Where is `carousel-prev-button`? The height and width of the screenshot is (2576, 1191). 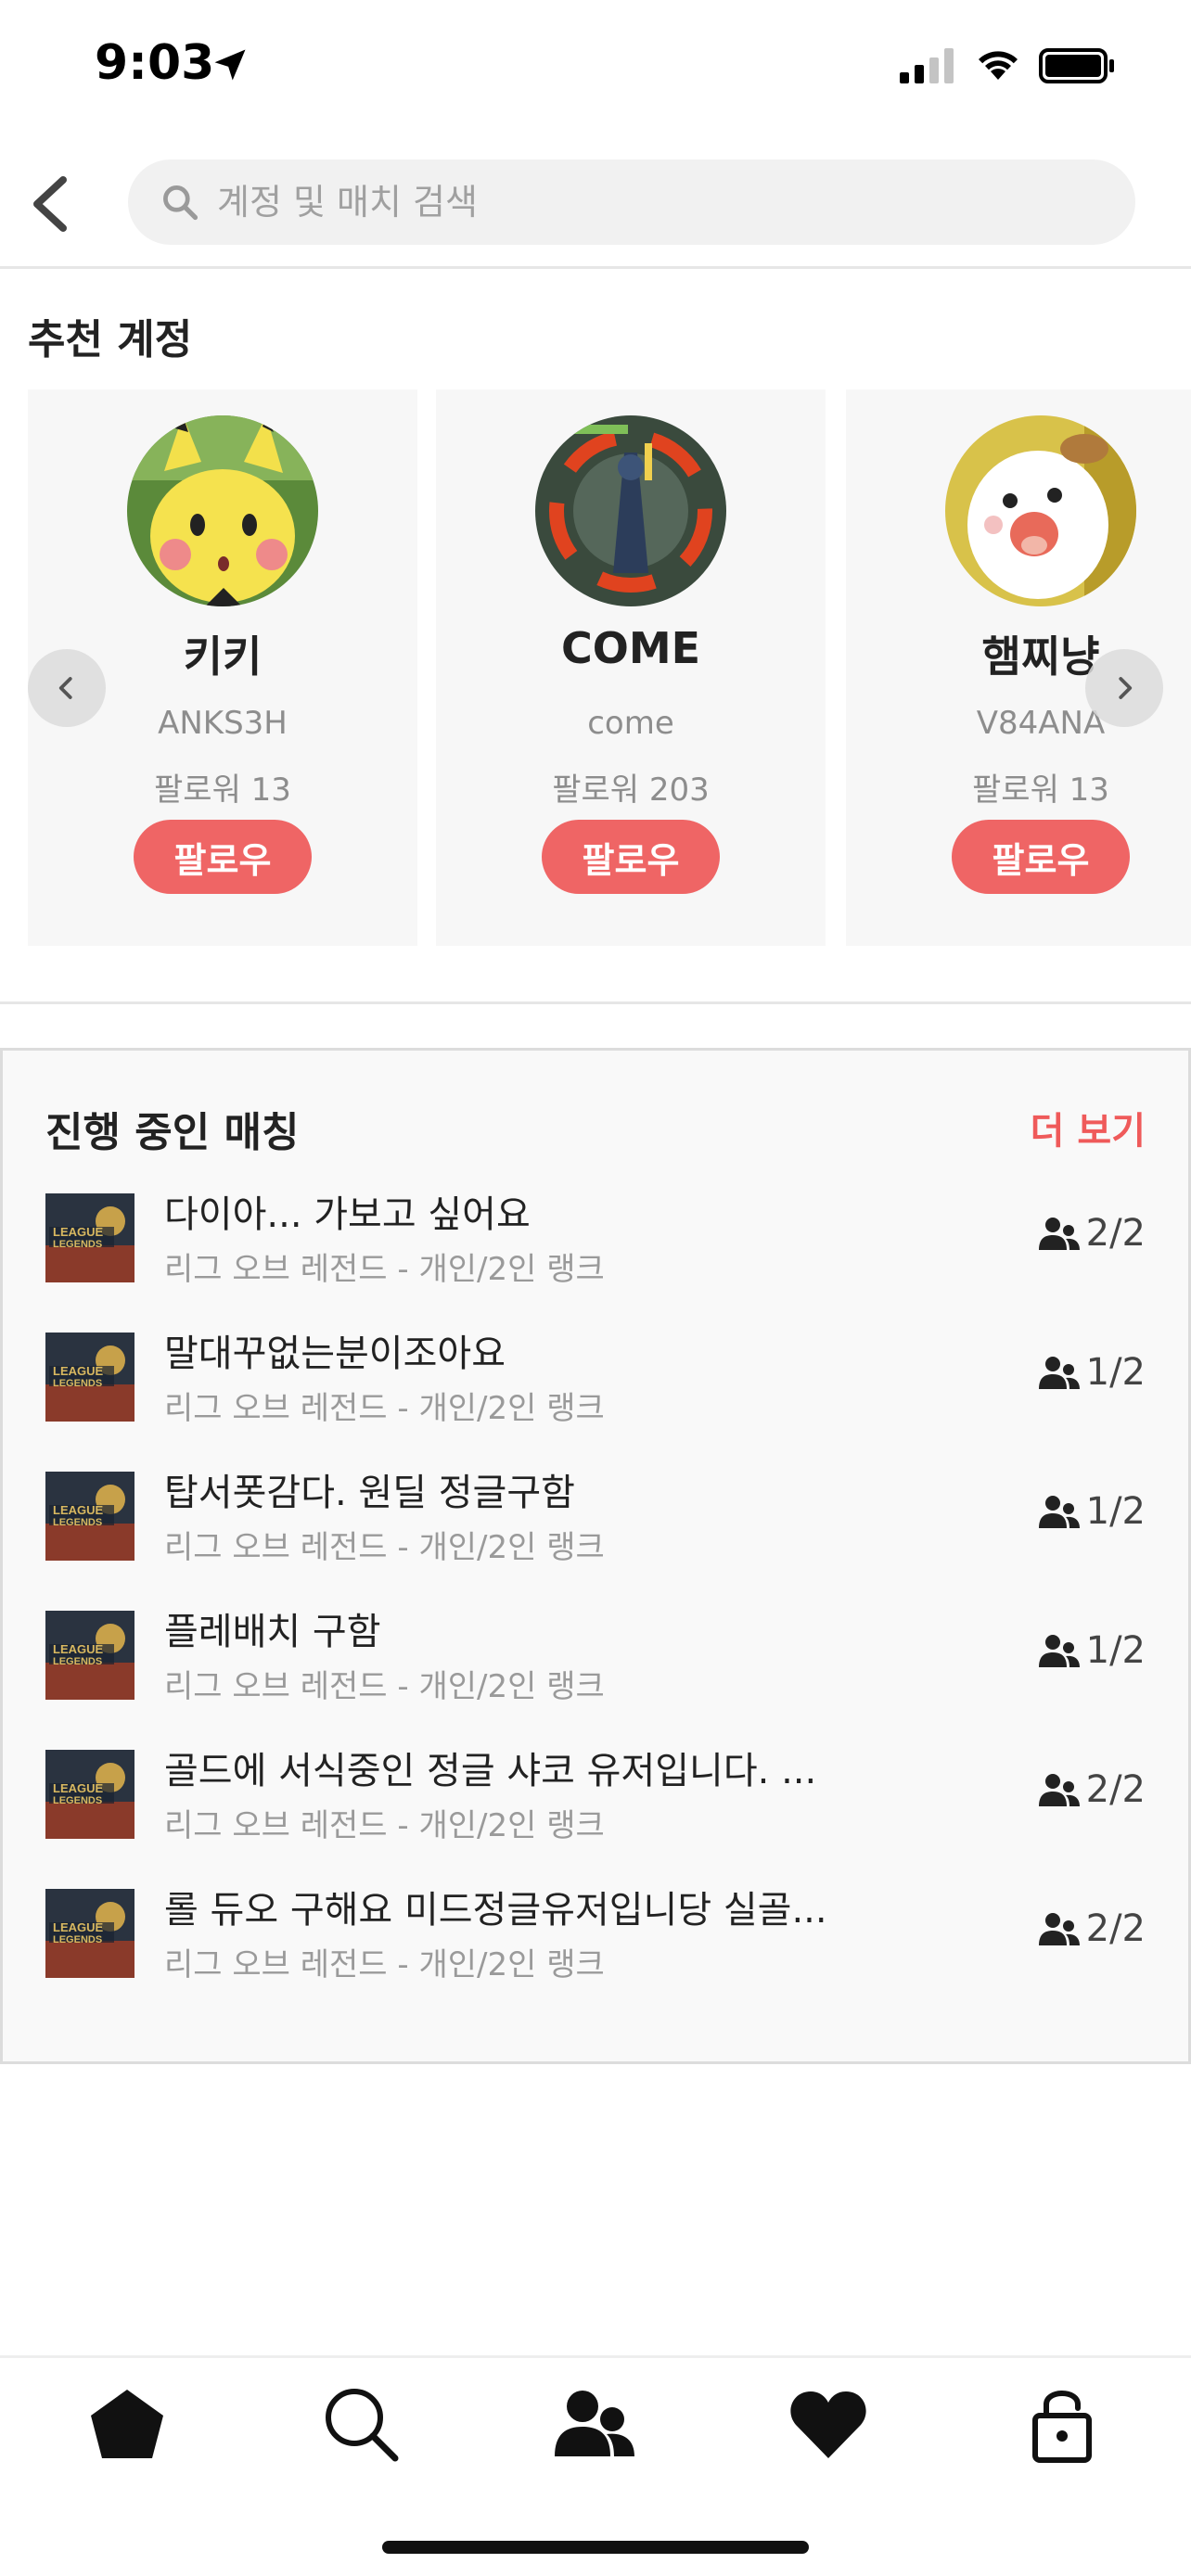 carousel-prev-button is located at coordinates (67, 688).